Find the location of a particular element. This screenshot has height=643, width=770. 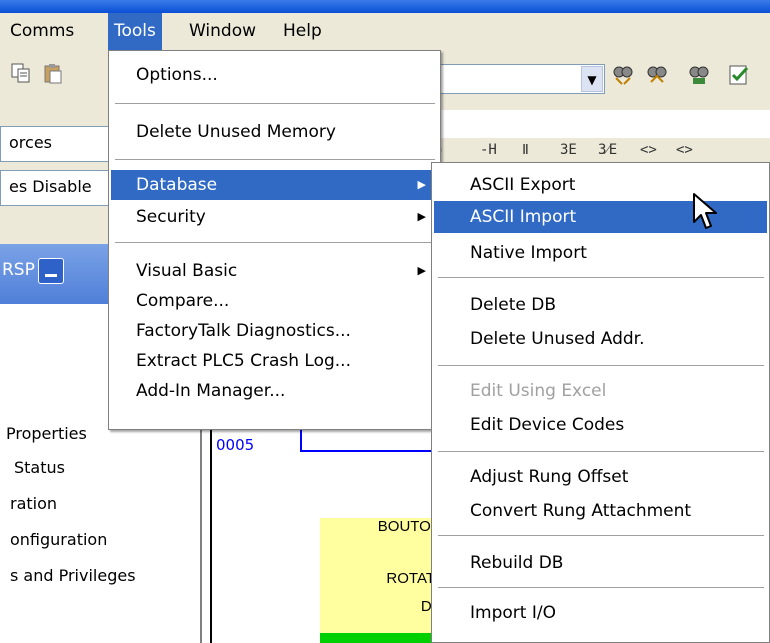

menu-window: Window is located at coordinates (222, 31).